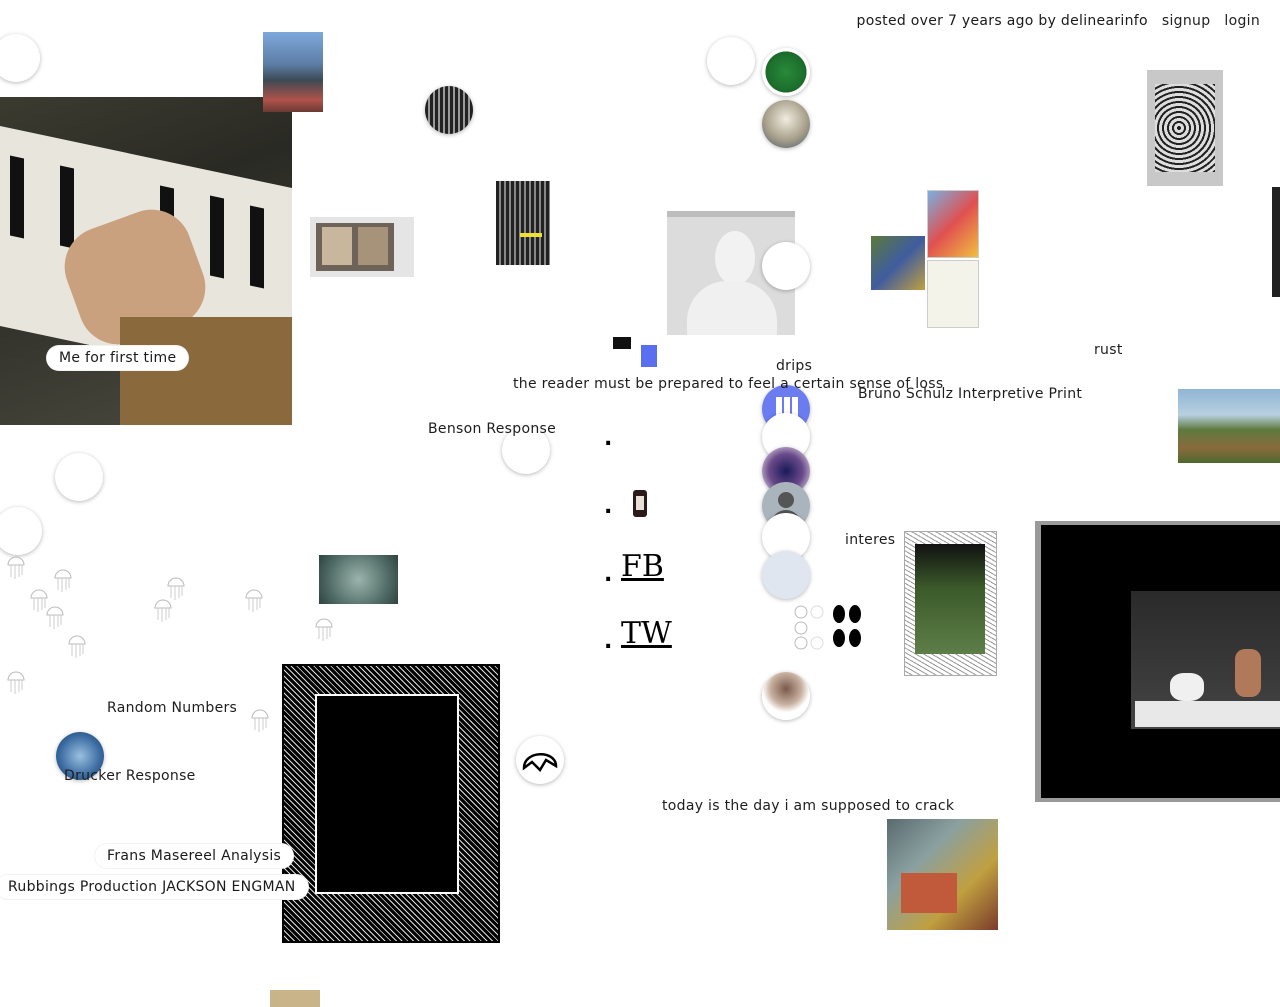 The height and width of the screenshot is (1007, 1280). I want to click on elephant-video-thumbnail, so click(1157, 661).